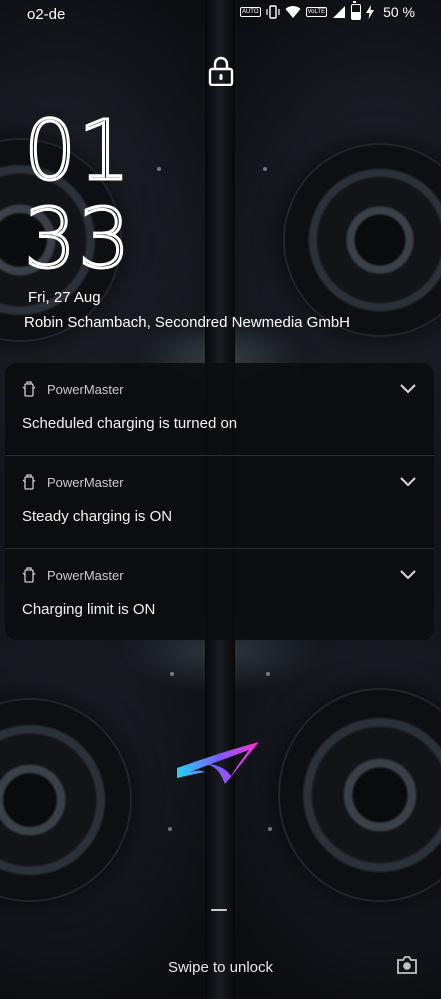 Image resolution: width=441 pixels, height=999 pixels. Describe the element at coordinates (46, 14) in the screenshot. I see `carrier-label: o2-de` at that location.